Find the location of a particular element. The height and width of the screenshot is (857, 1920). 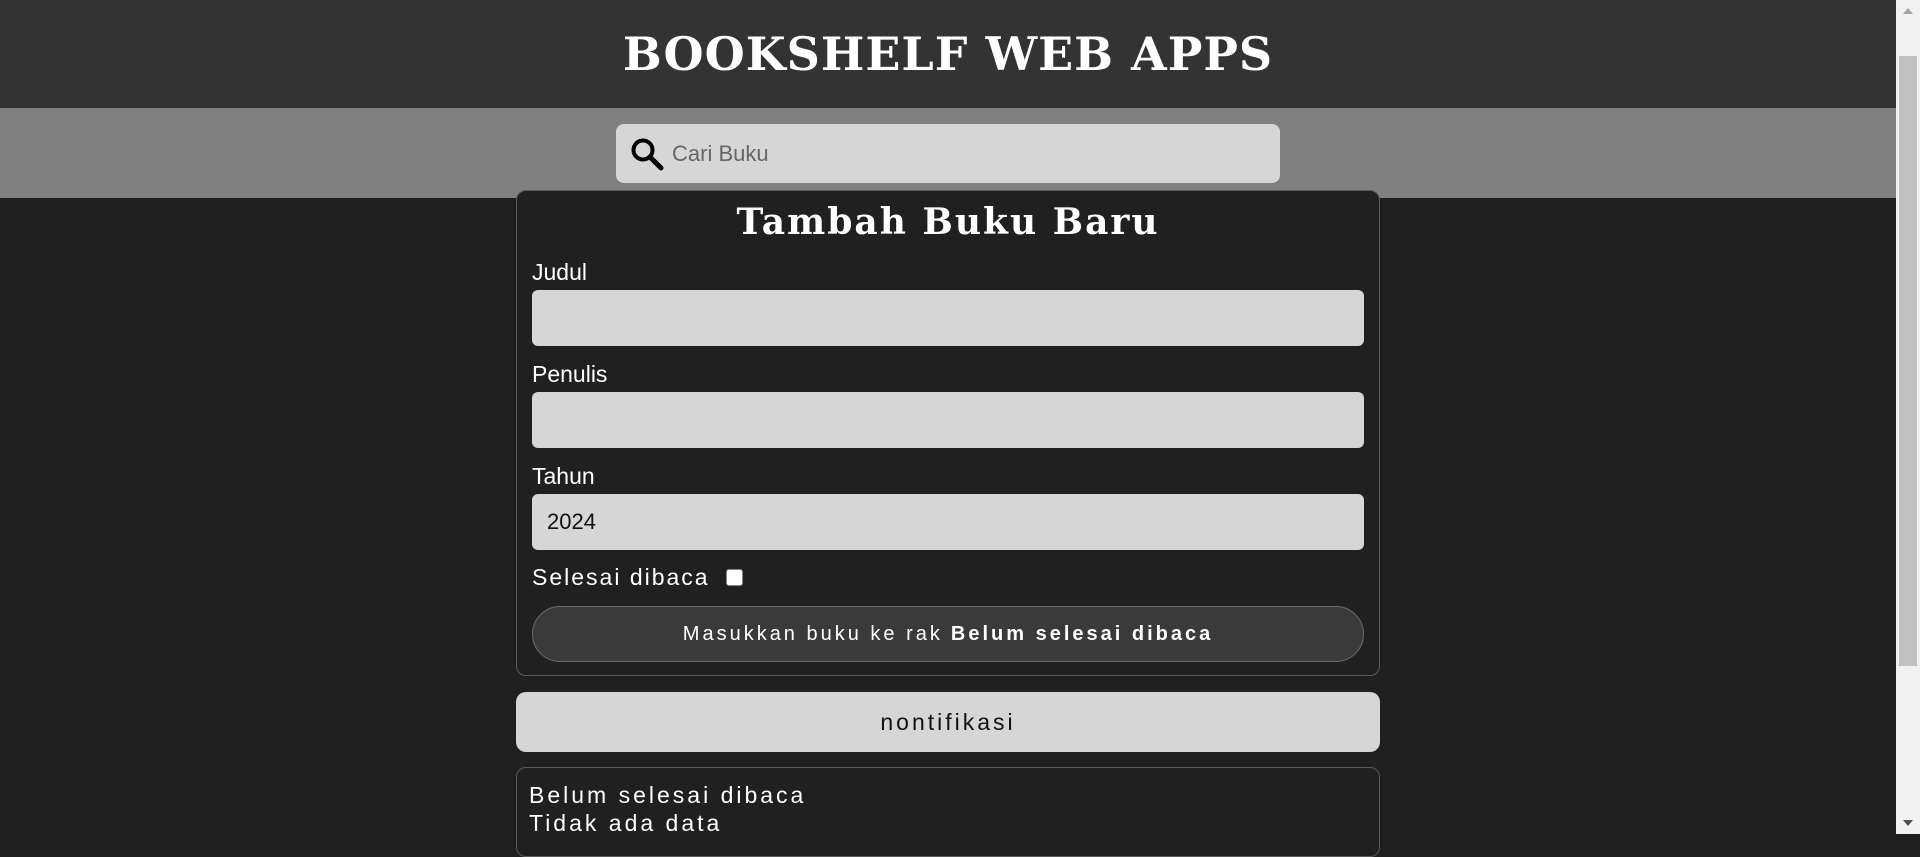

notification-button: nontifikasi is located at coordinates (948, 722).